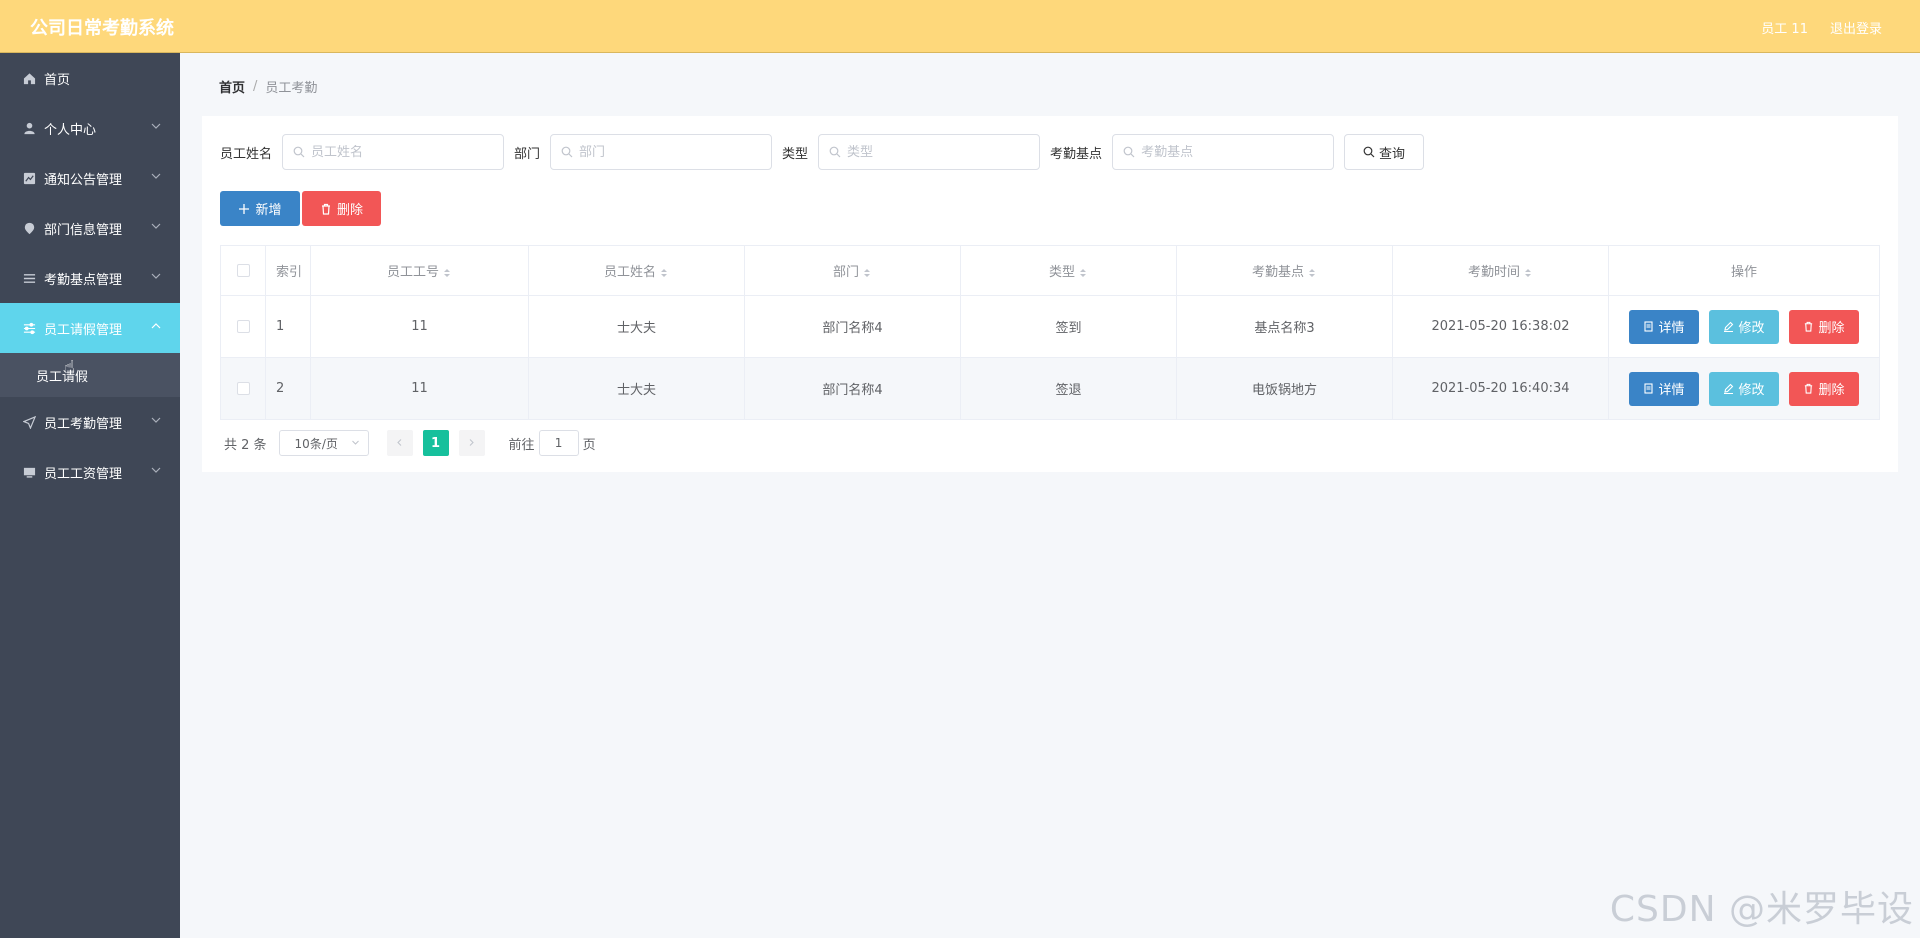 The image size is (1920, 938). What do you see at coordinates (83, 280) in the screenshot?
I see `sidebar-item-label: 考勤基点管理` at bounding box center [83, 280].